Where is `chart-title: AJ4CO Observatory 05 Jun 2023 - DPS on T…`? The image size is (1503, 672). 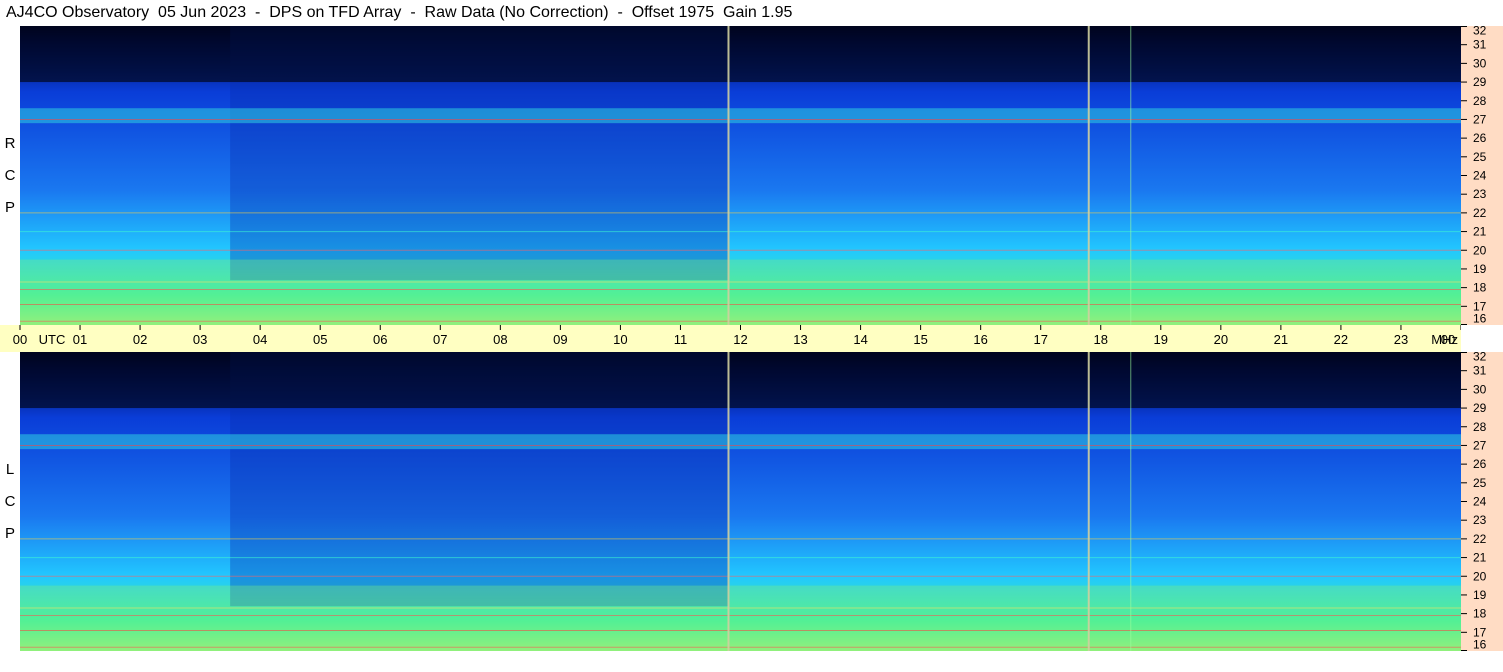
chart-title: AJ4CO Observatory 05 Jun 2023 - DPS on T… is located at coordinates (399, 12).